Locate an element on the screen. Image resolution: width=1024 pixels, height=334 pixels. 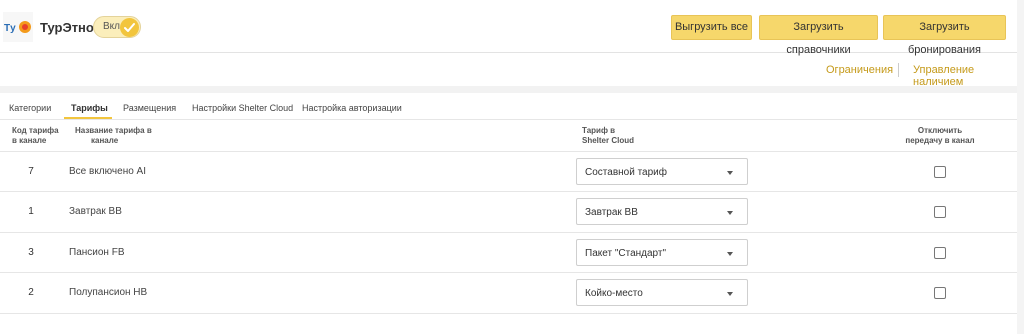
header-line: Shelter Cloud is located at coordinates (608, 140).